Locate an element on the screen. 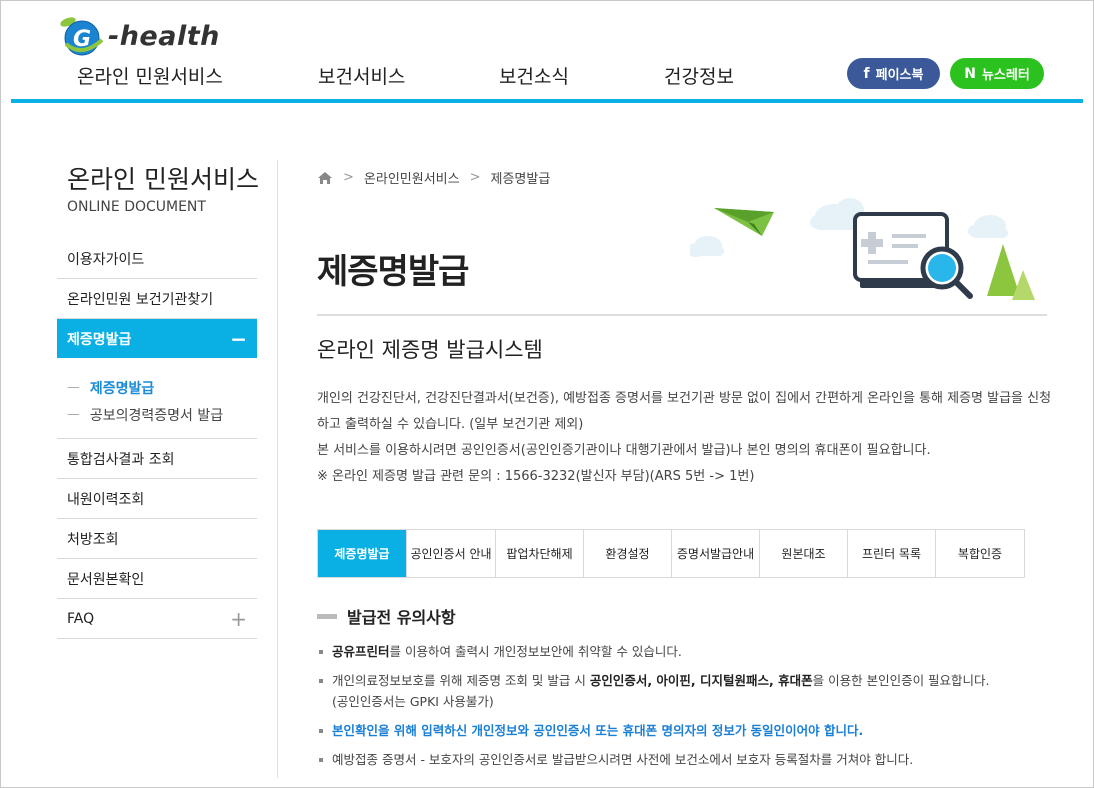 The height and width of the screenshot is (788, 1094). content-divider is located at coordinates (277, 469).